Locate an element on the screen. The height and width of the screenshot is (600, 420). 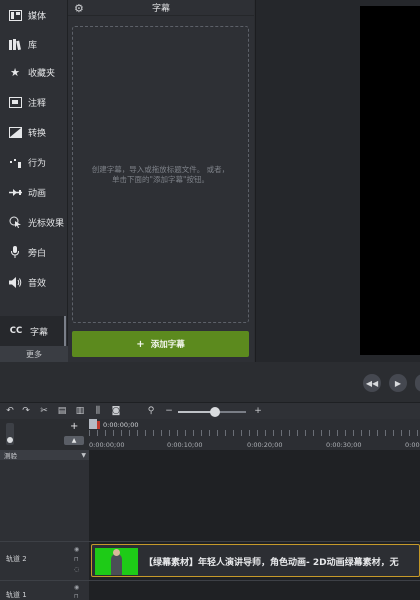
sidebar-item-label: 音效 is located at coordinates (37, 283).